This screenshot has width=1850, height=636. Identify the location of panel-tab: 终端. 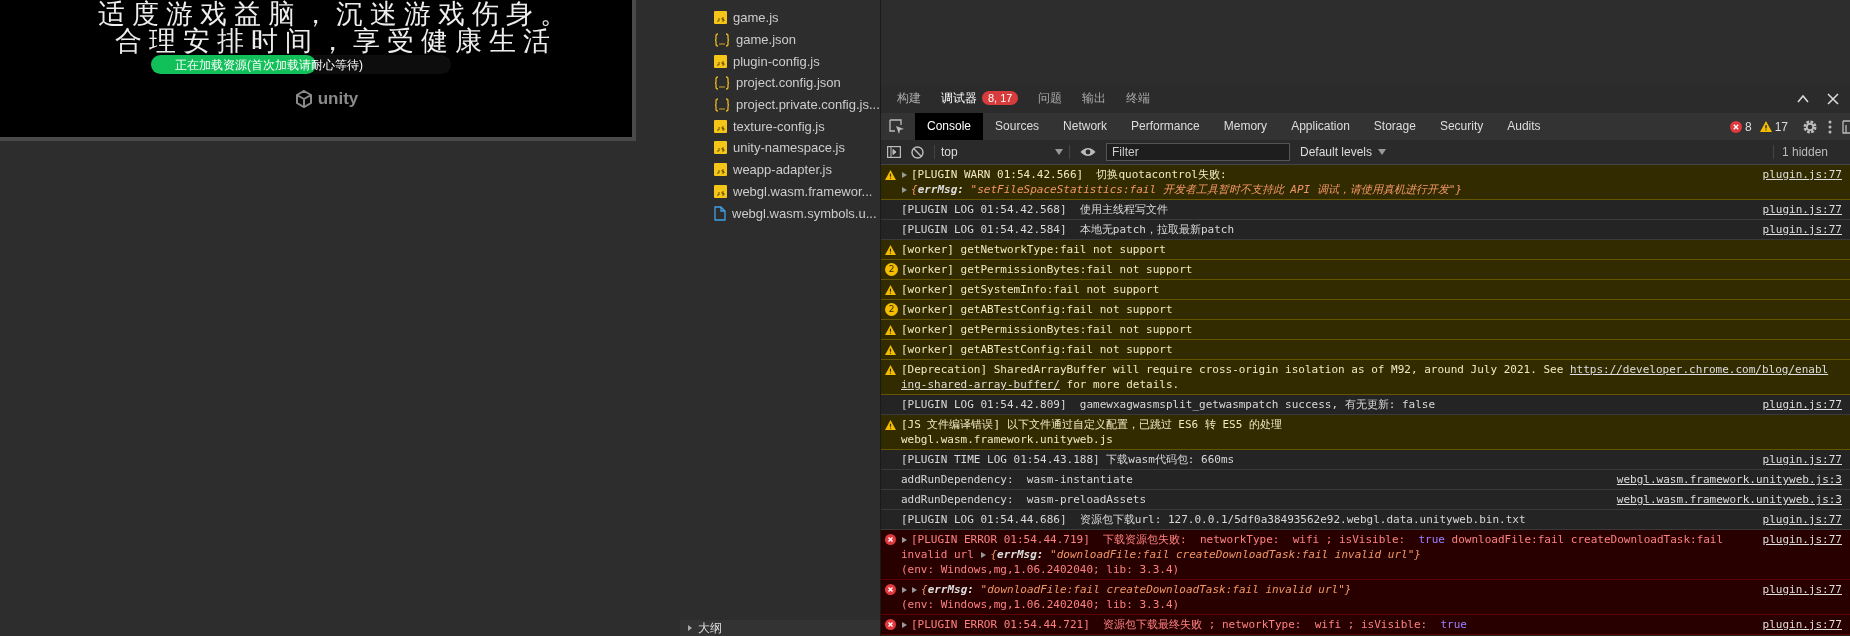
(1138, 99).